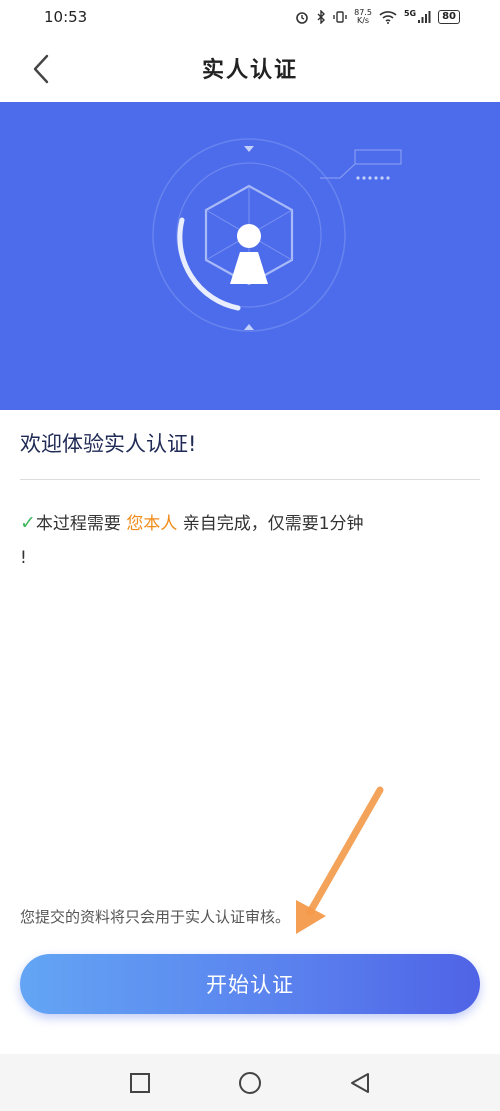 The width and height of the screenshot is (500, 1111). What do you see at coordinates (273, 524) in the screenshot?
I see `notice-suffix: 亲自完成，仅需要1分钟` at bounding box center [273, 524].